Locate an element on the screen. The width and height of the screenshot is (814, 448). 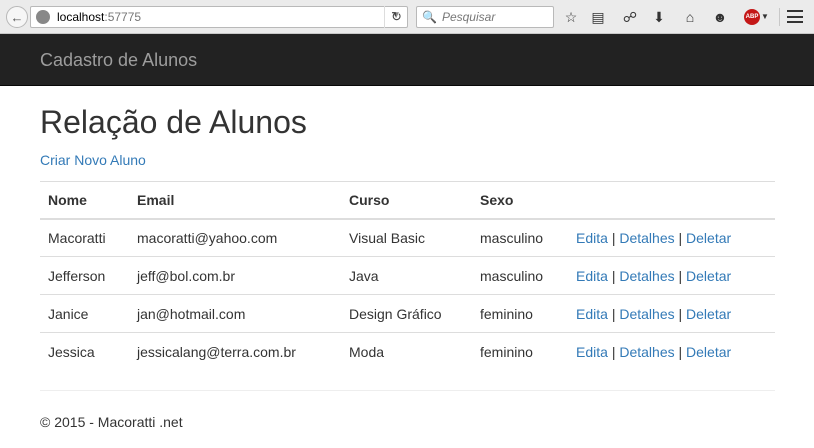
cell-curso: Visual Basic is located at coordinates (406, 237).